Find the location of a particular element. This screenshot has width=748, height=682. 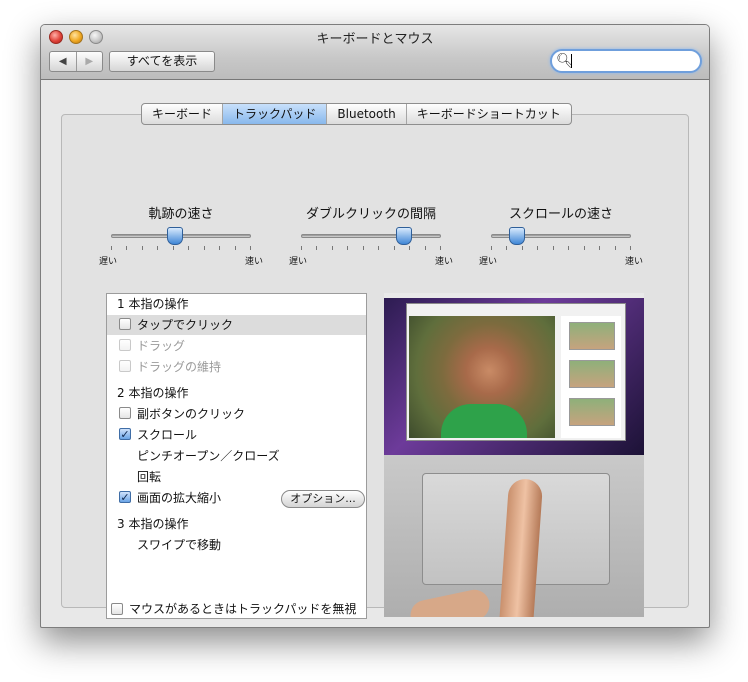

slider-track is located at coordinates (371, 236).